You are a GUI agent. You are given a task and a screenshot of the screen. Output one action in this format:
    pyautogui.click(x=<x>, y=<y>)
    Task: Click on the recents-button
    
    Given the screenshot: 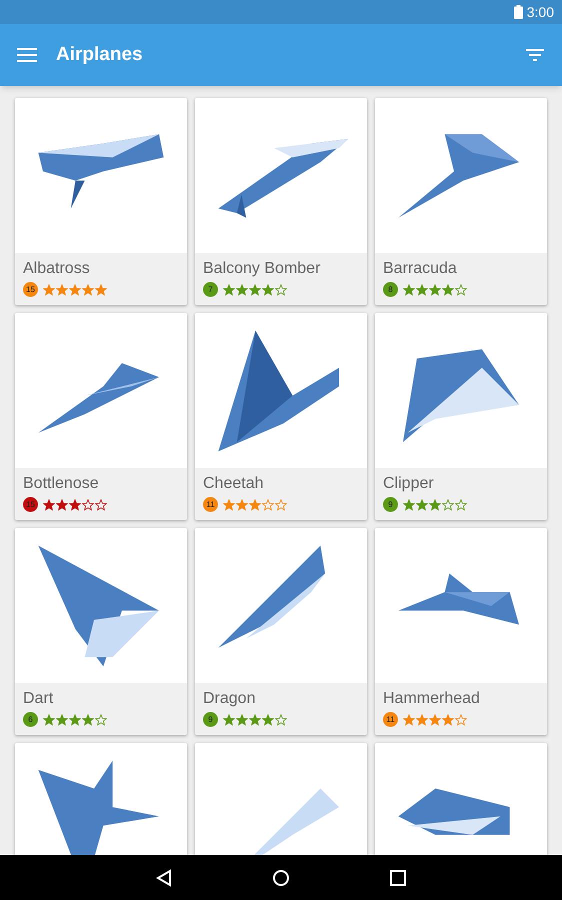 What is the action you would take?
    pyautogui.click(x=398, y=878)
    